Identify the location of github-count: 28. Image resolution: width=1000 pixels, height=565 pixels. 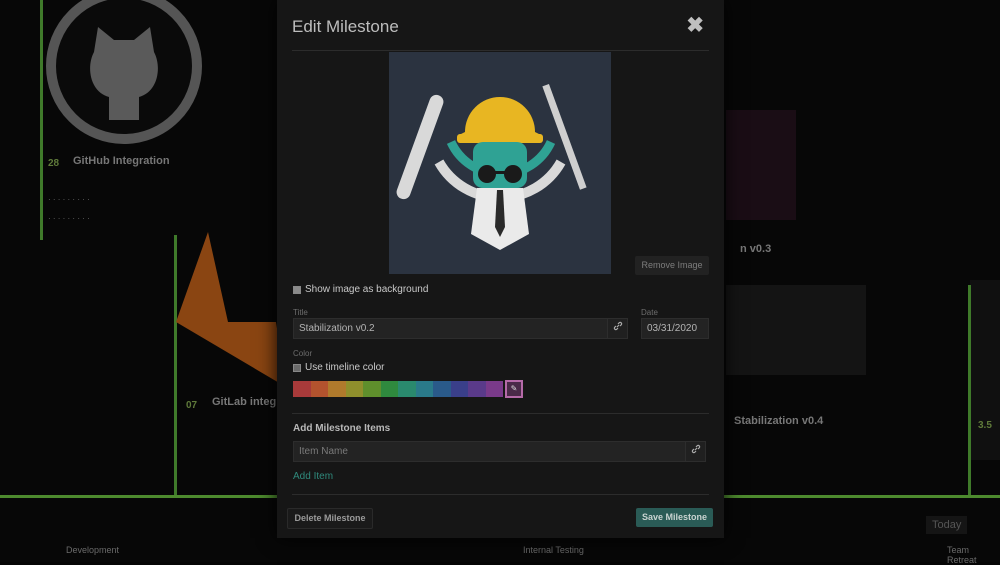
(54, 163).